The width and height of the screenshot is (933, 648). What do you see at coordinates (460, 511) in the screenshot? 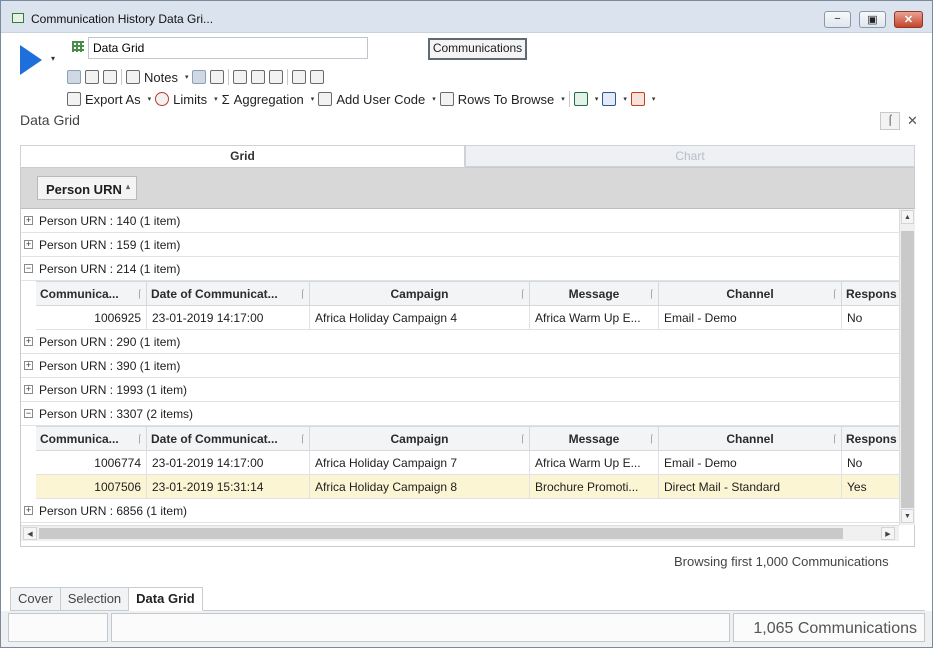
I see `group-row: + Person URN : 6856 (1 item)` at bounding box center [460, 511].